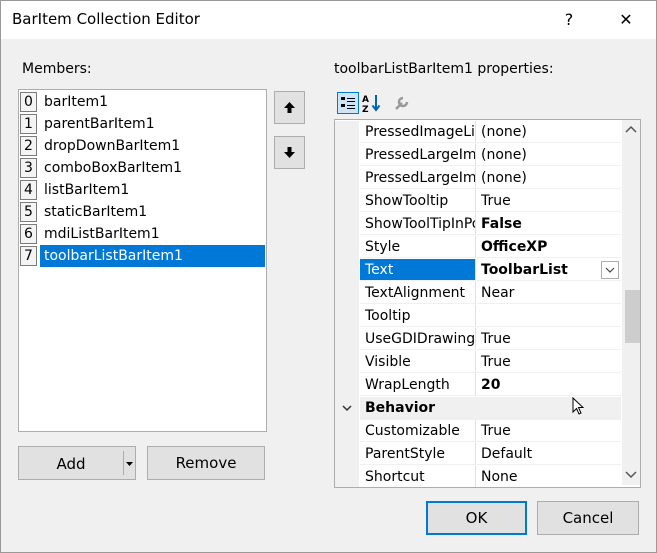  Describe the element at coordinates (549, 476) in the screenshot. I see `property-value: None` at that location.